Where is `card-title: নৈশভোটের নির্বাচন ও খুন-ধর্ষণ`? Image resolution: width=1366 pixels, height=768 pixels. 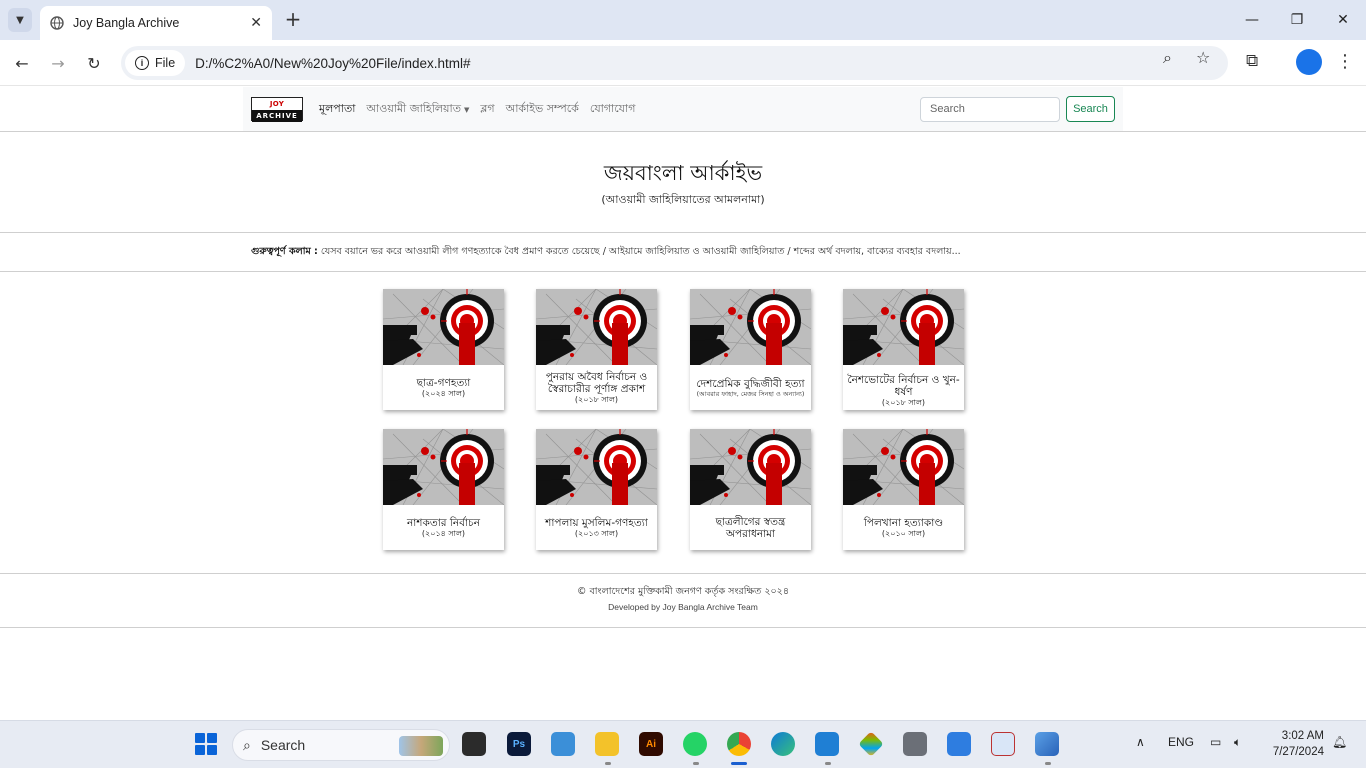
card-title: নৈশভোটের নির্বাচন ও খুন-ধর্ষণ is located at coordinates (903, 386).